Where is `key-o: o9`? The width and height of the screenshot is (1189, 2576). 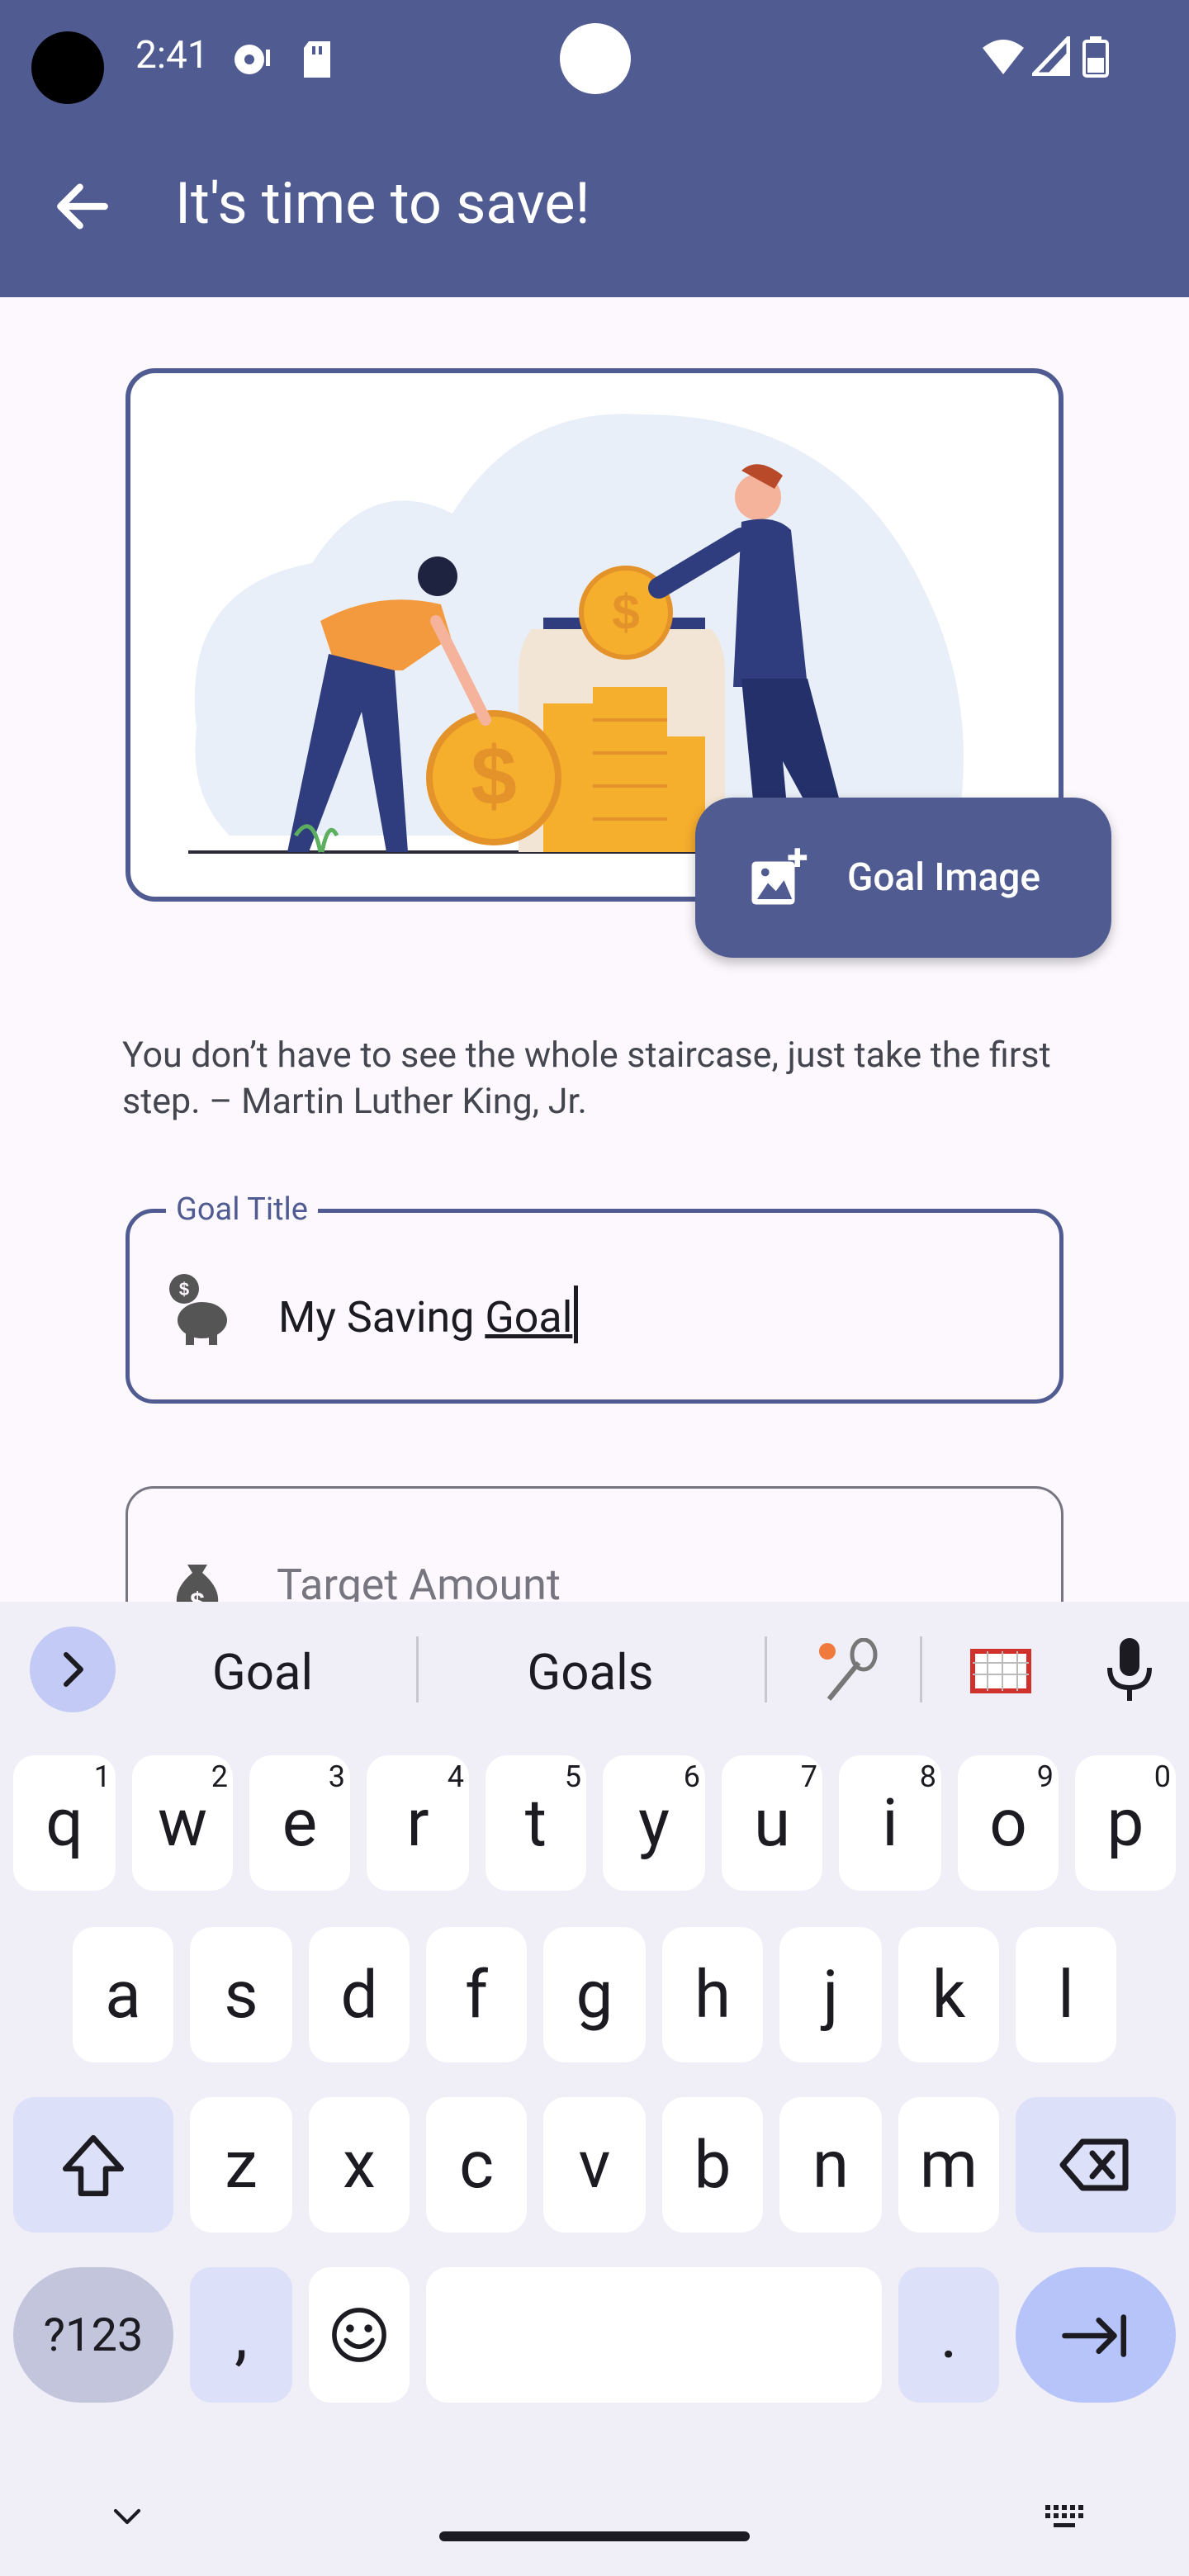 key-o: o9 is located at coordinates (1008, 1823).